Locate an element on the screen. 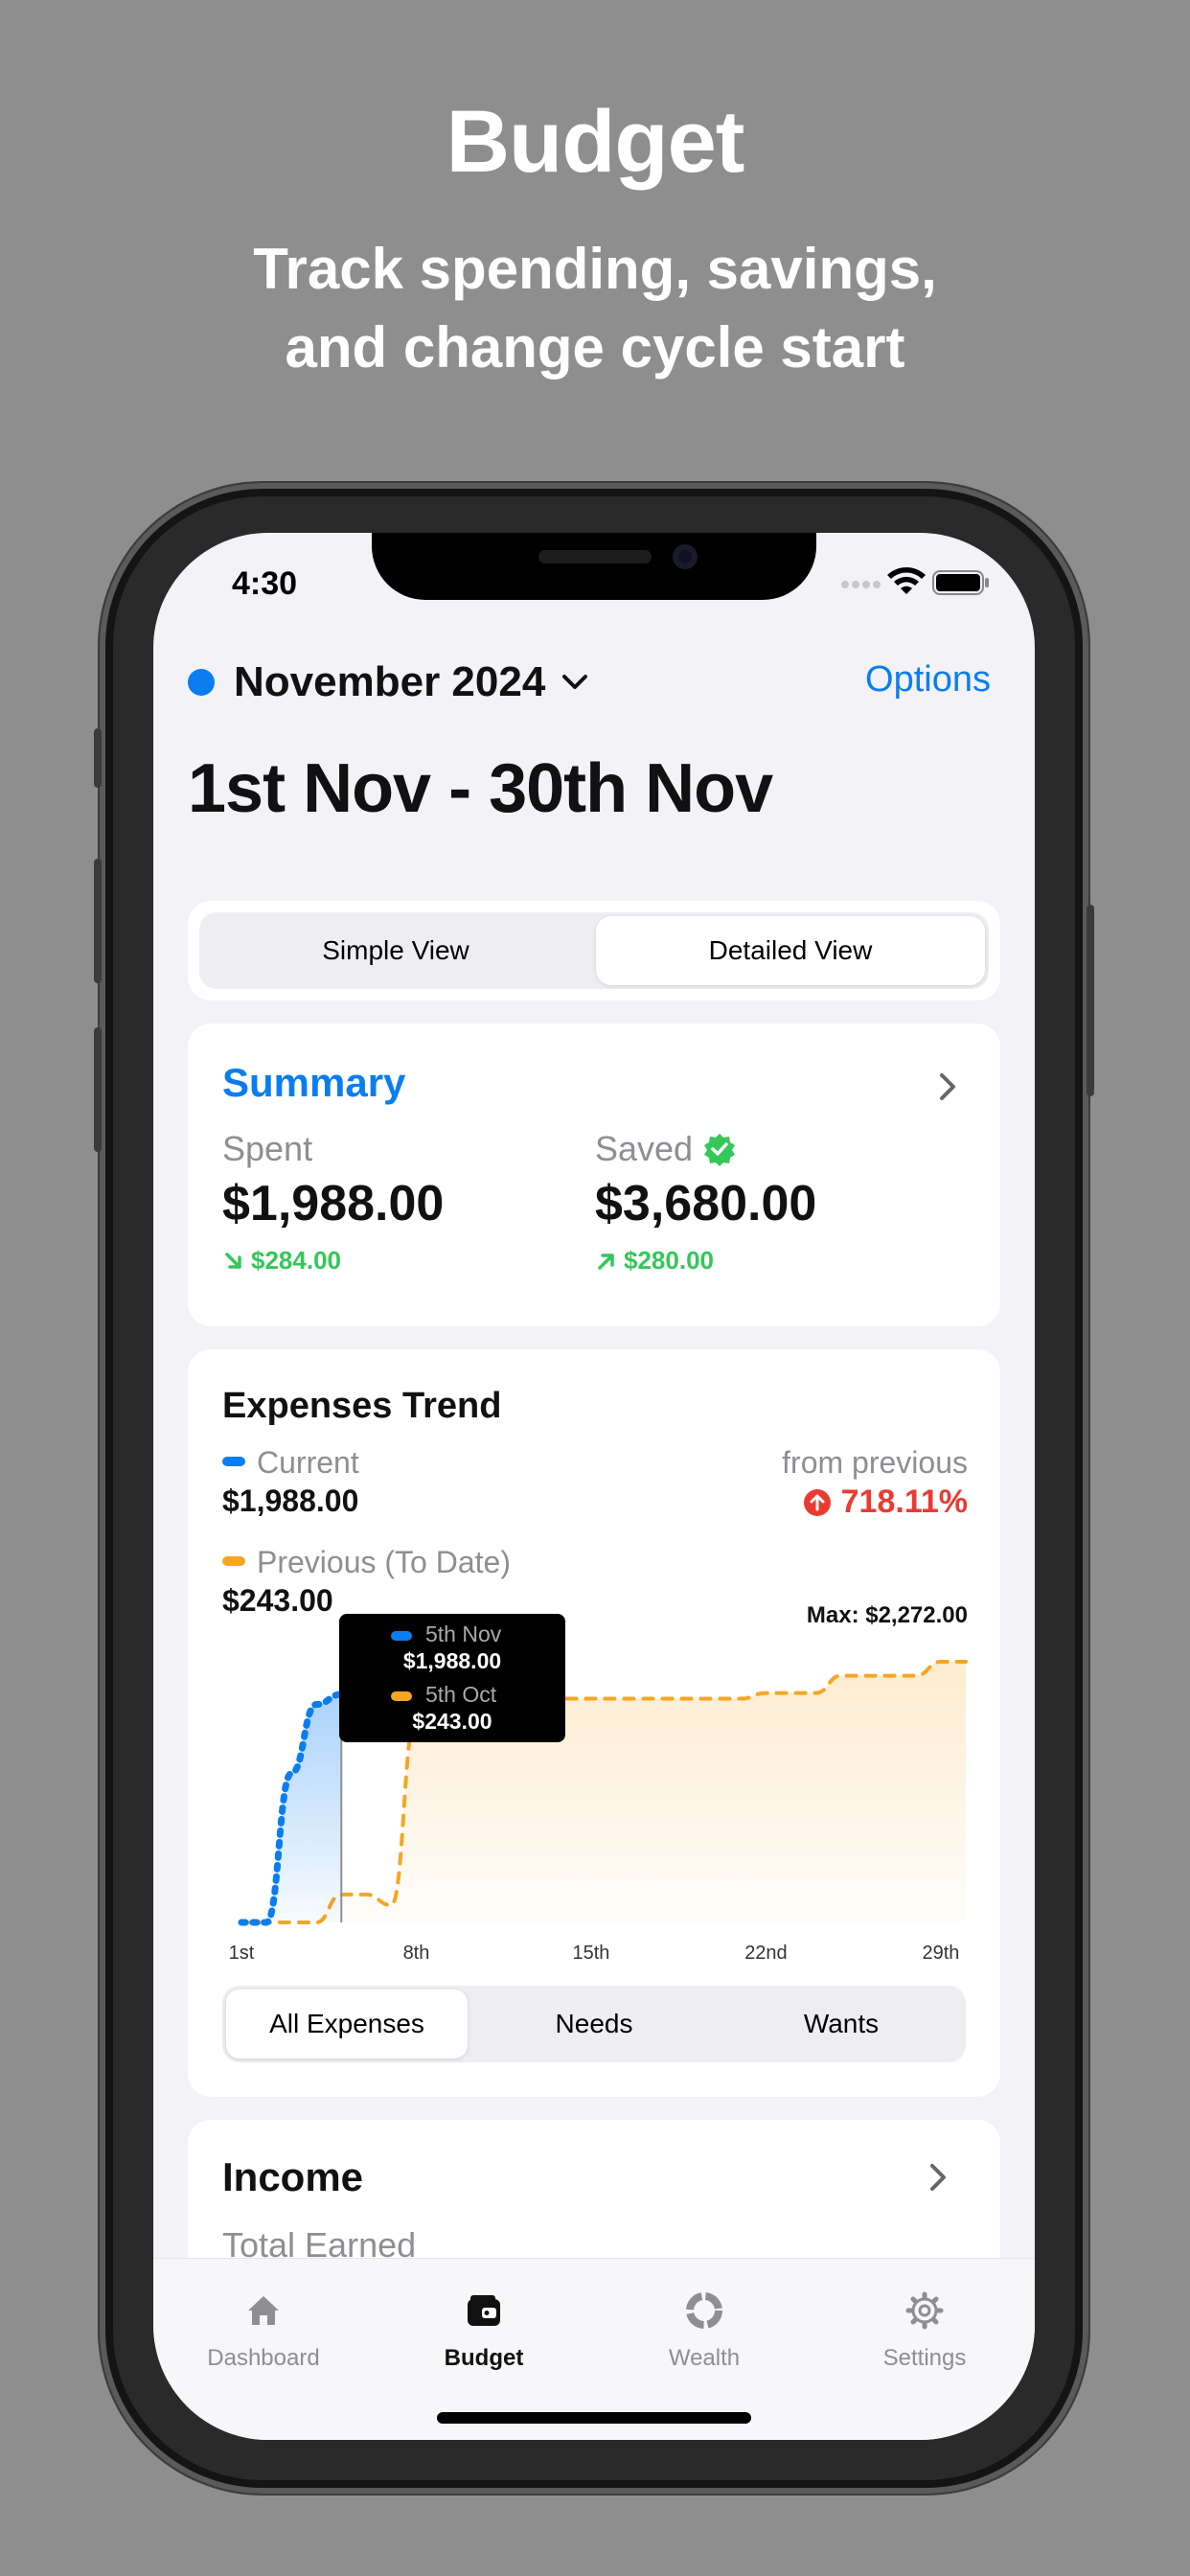 The height and width of the screenshot is (2576, 1190). saved-change: $280.00 is located at coordinates (654, 1261).